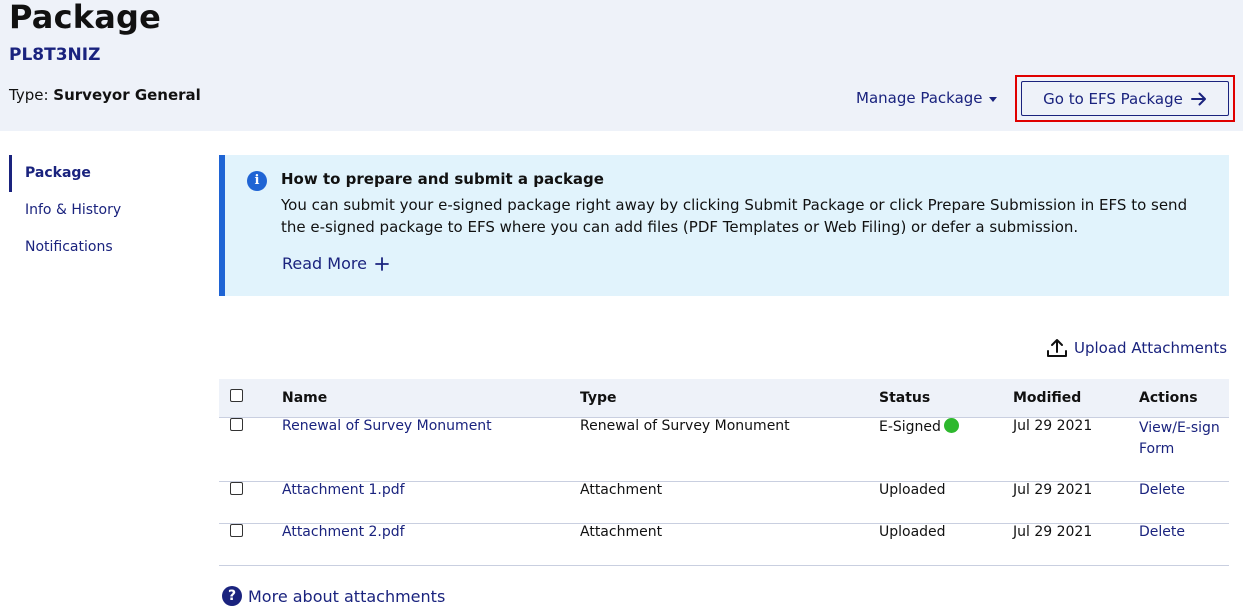 The width and height of the screenshot is (1243, 612). I want to click on column-header-actions: Actions, so click(1168, 397).